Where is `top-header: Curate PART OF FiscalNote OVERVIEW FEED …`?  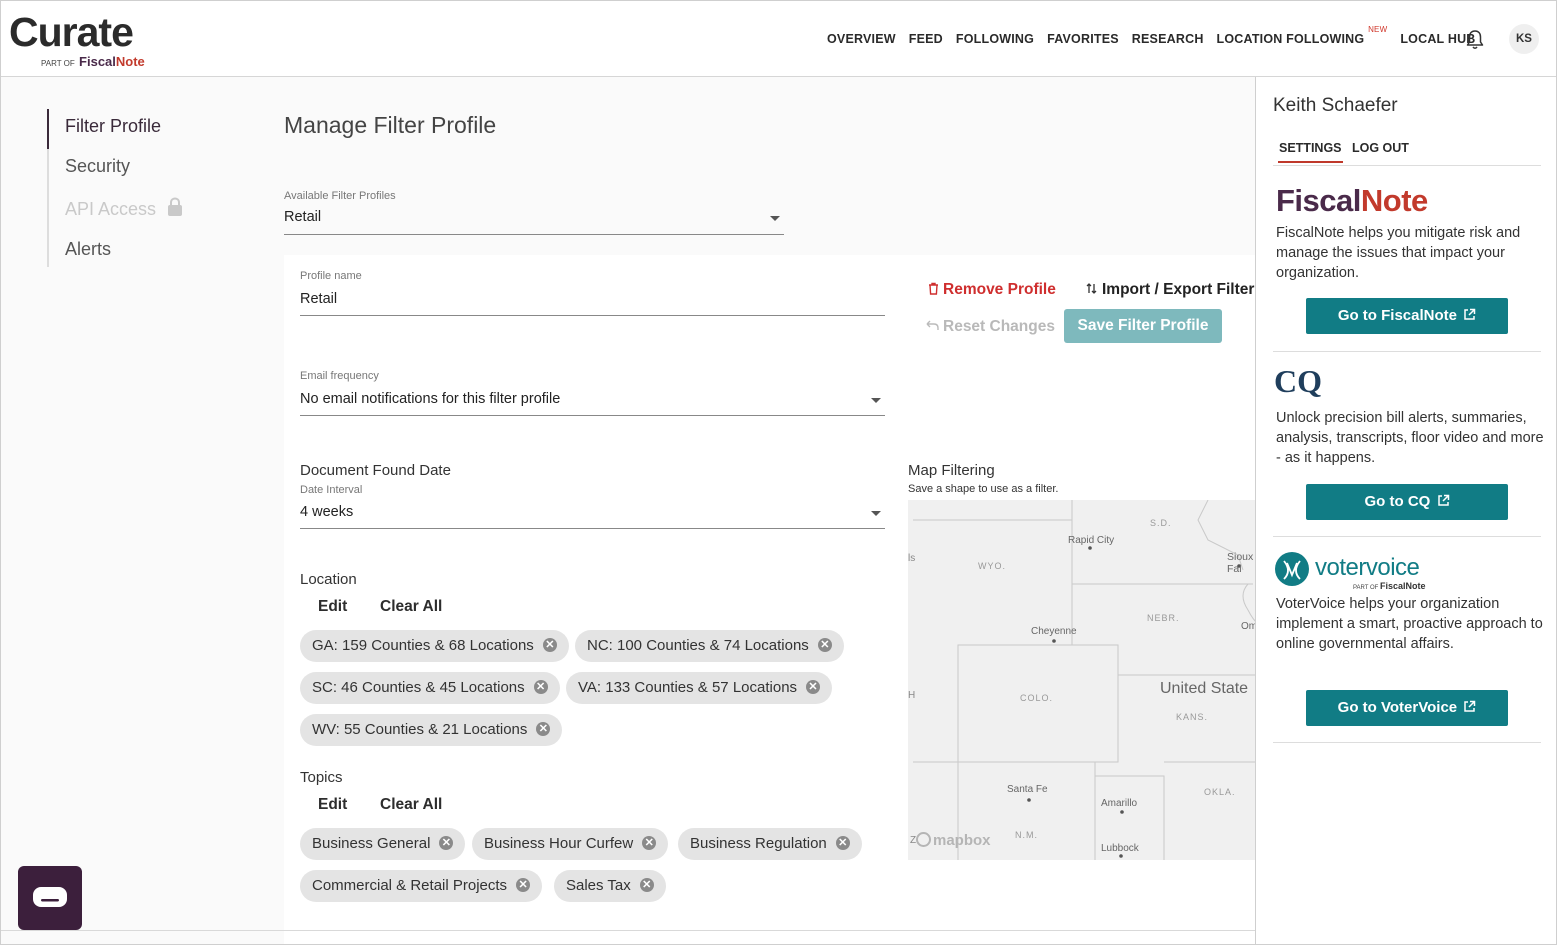
top-header: Curate PART OF FiscalNote OVERVIEW FEED … is located at coordinates (778, 39).